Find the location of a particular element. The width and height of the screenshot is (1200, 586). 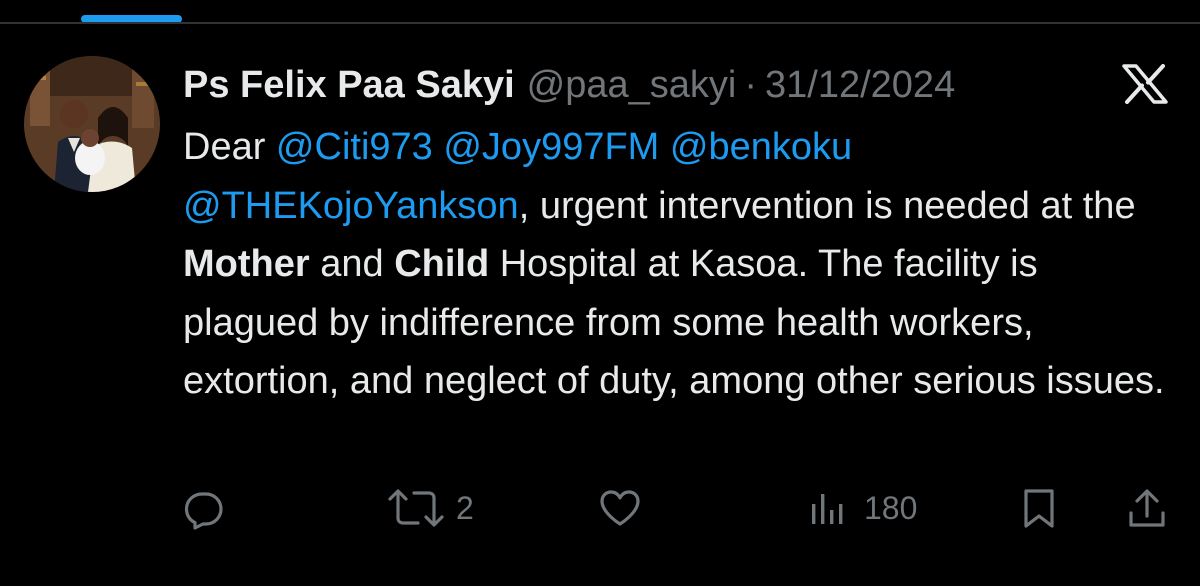

author-display-name: Ps Felix Paa Sakyi is located at coordinates (349, 85).